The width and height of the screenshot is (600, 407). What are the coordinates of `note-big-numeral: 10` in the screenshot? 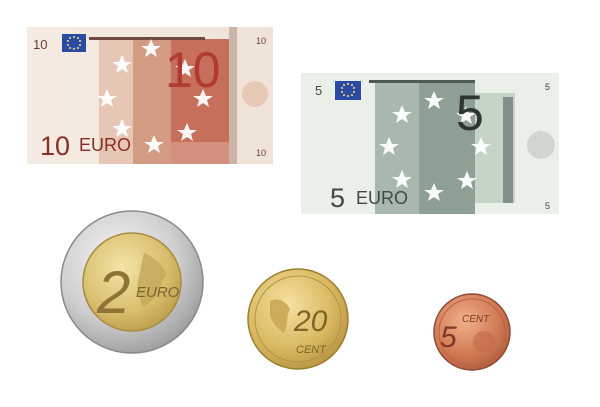 It's located at (193, 70).